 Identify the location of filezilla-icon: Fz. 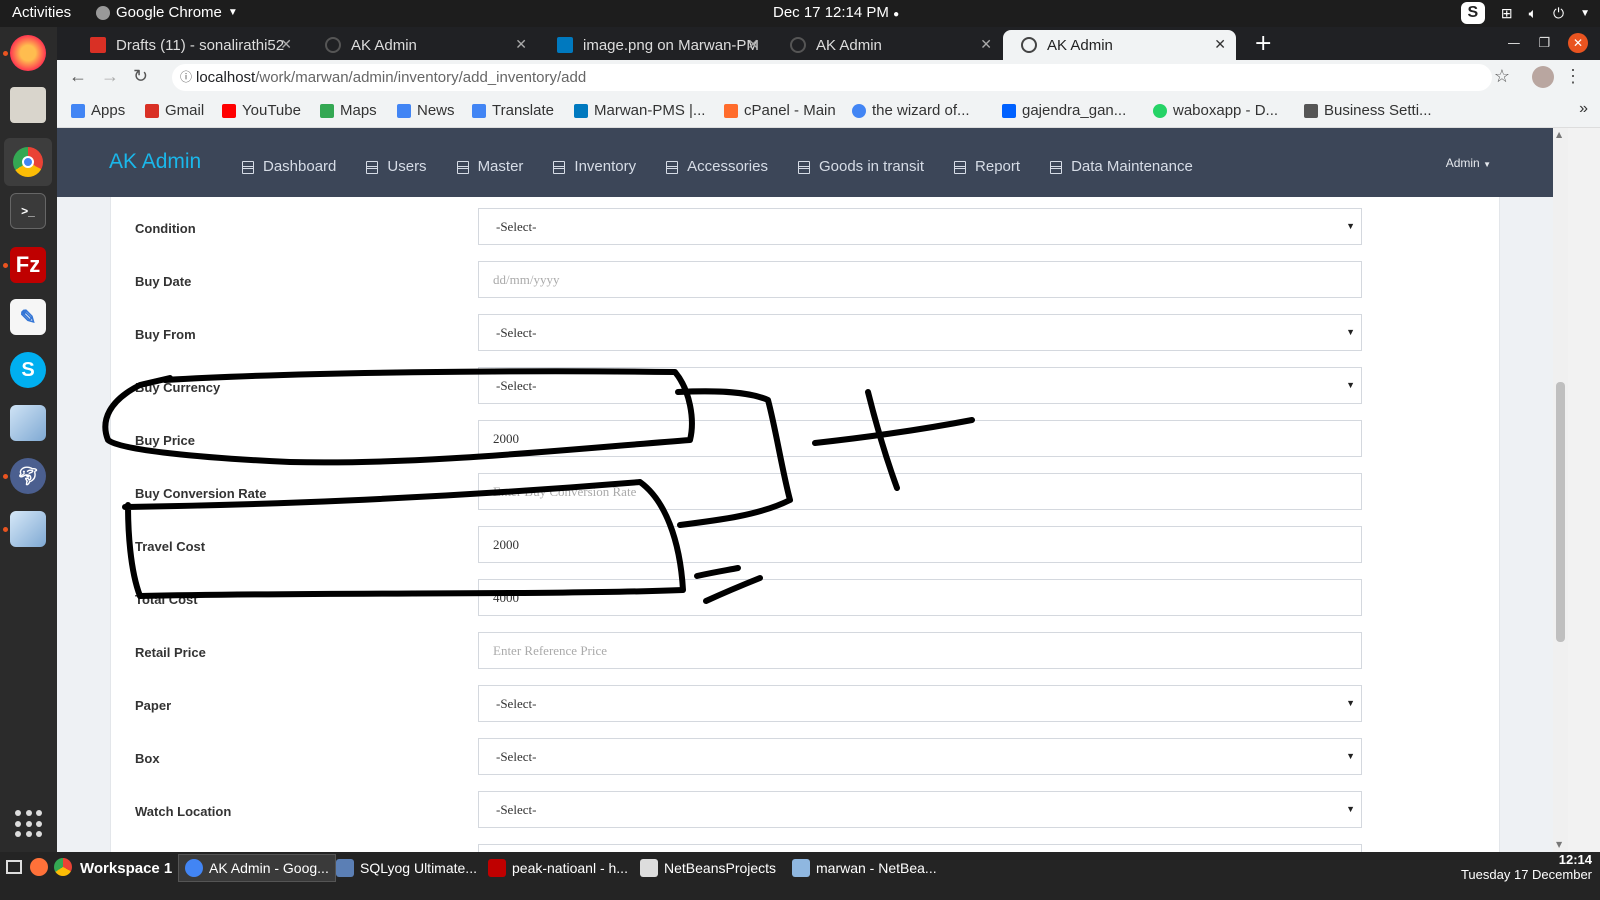
(28, 265).